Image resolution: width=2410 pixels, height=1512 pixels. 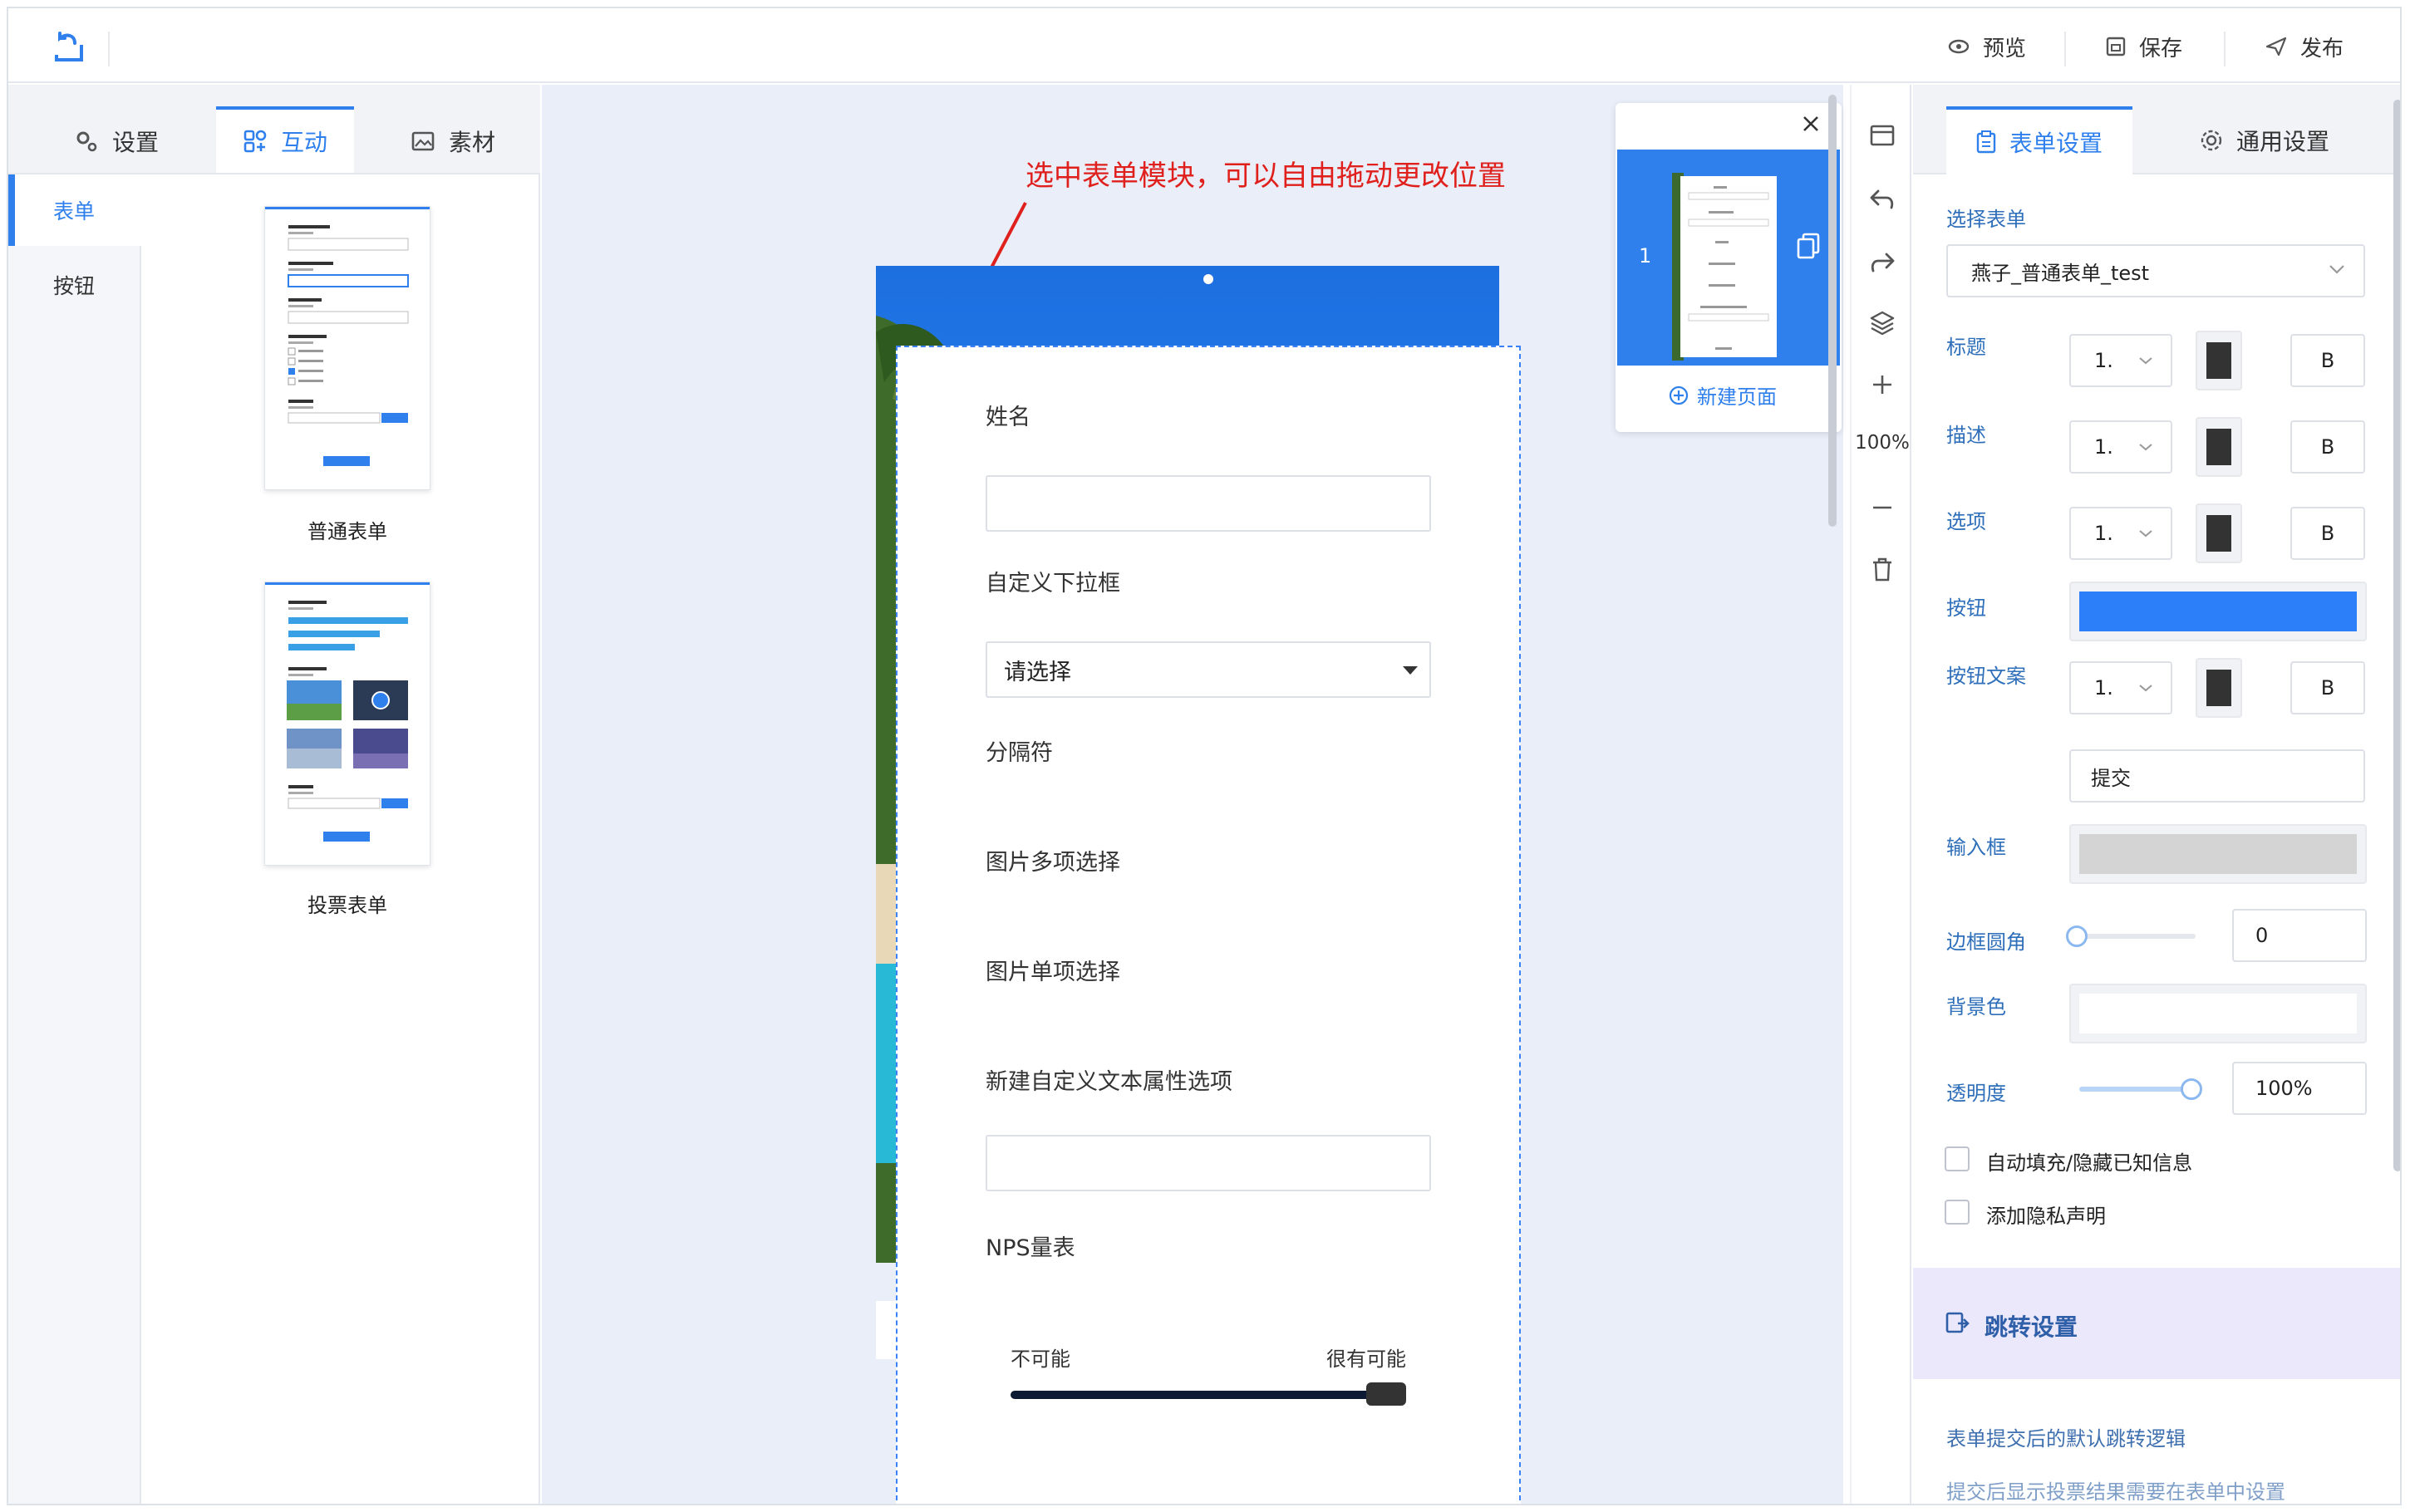 I want to click on custom-text-input, so click(x=1208, y=1163).